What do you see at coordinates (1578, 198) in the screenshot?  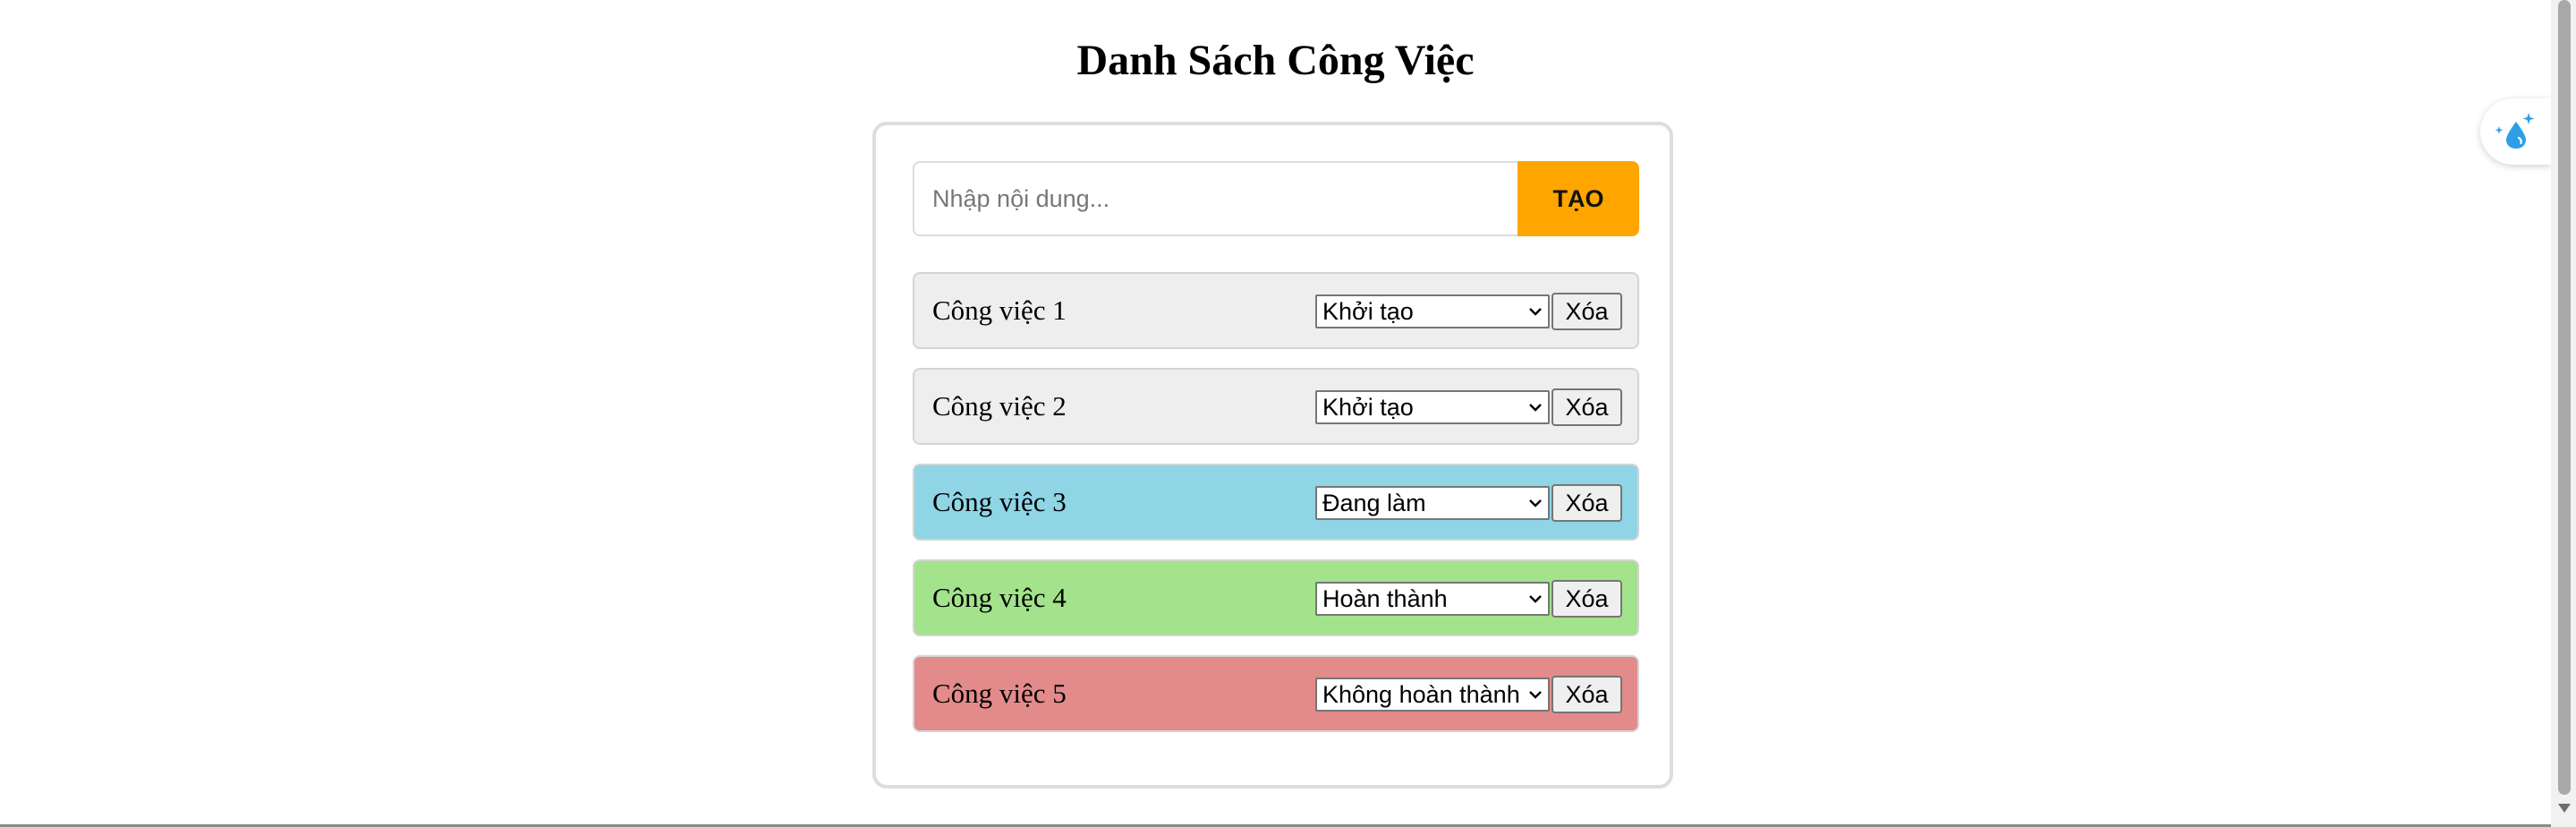 I see `create-button: TẠO` at bounding box center [1578, 198].